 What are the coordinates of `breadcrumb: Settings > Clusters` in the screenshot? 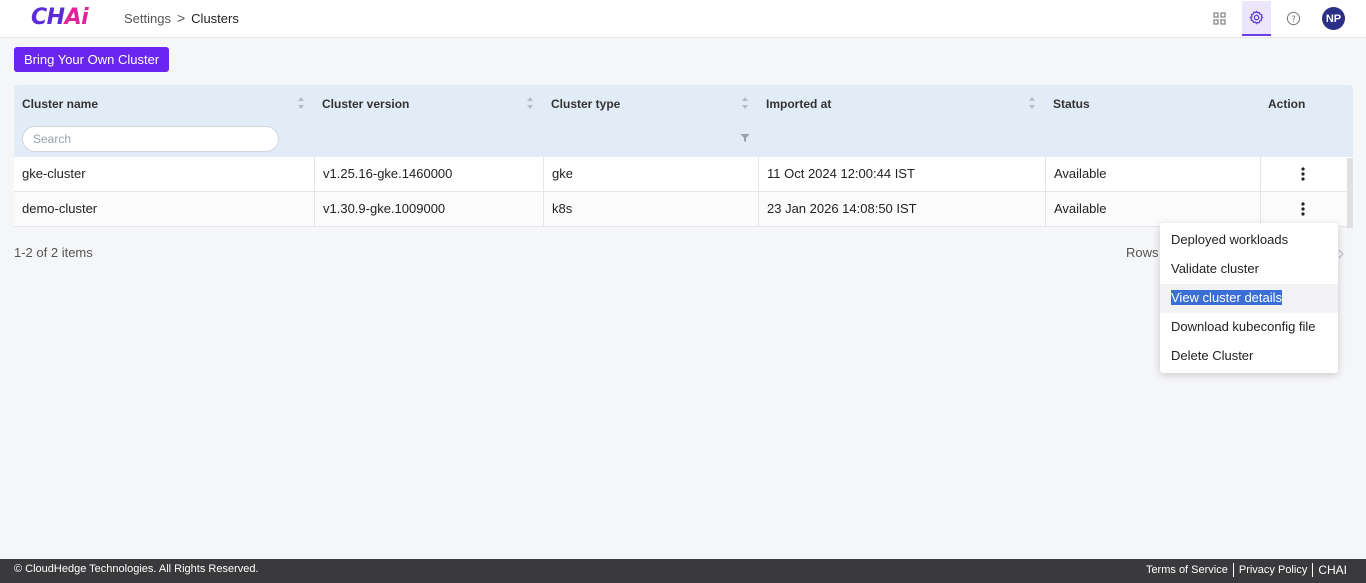 It's located at (181, 18).